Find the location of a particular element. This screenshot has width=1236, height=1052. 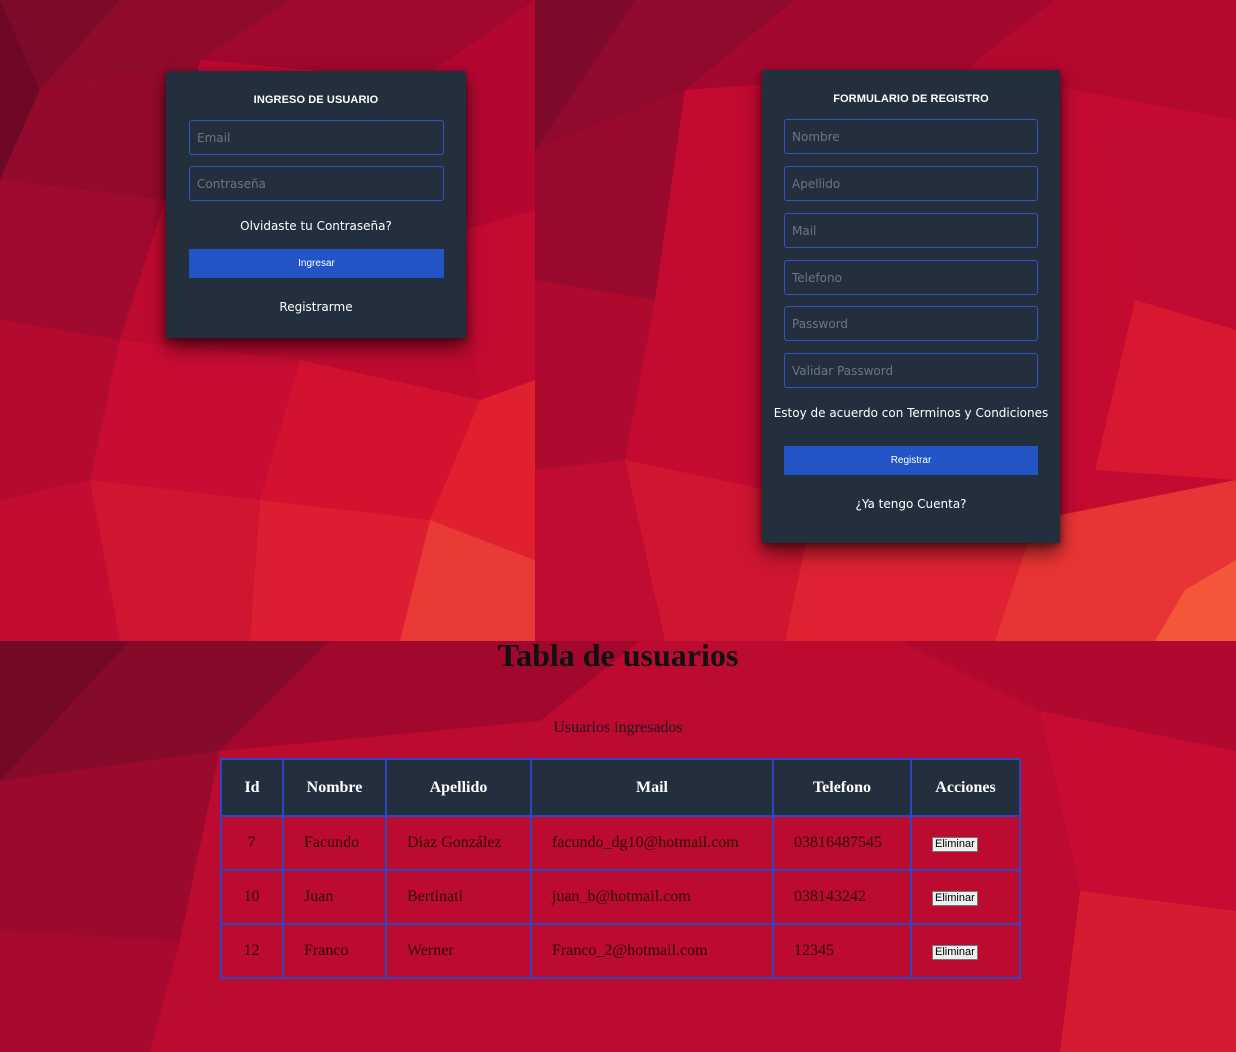

register-button: Registrar is located at coordinates (911, 460).